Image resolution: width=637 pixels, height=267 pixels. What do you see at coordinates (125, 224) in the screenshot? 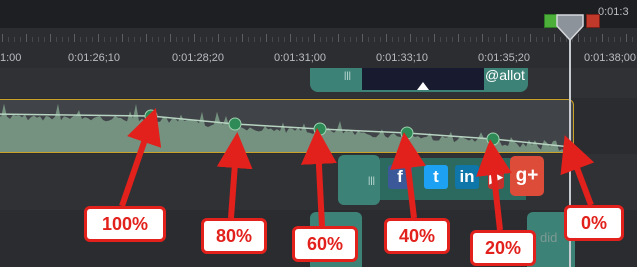
I see `callout-100-percent: 100%` at bounding box center [125, 224].